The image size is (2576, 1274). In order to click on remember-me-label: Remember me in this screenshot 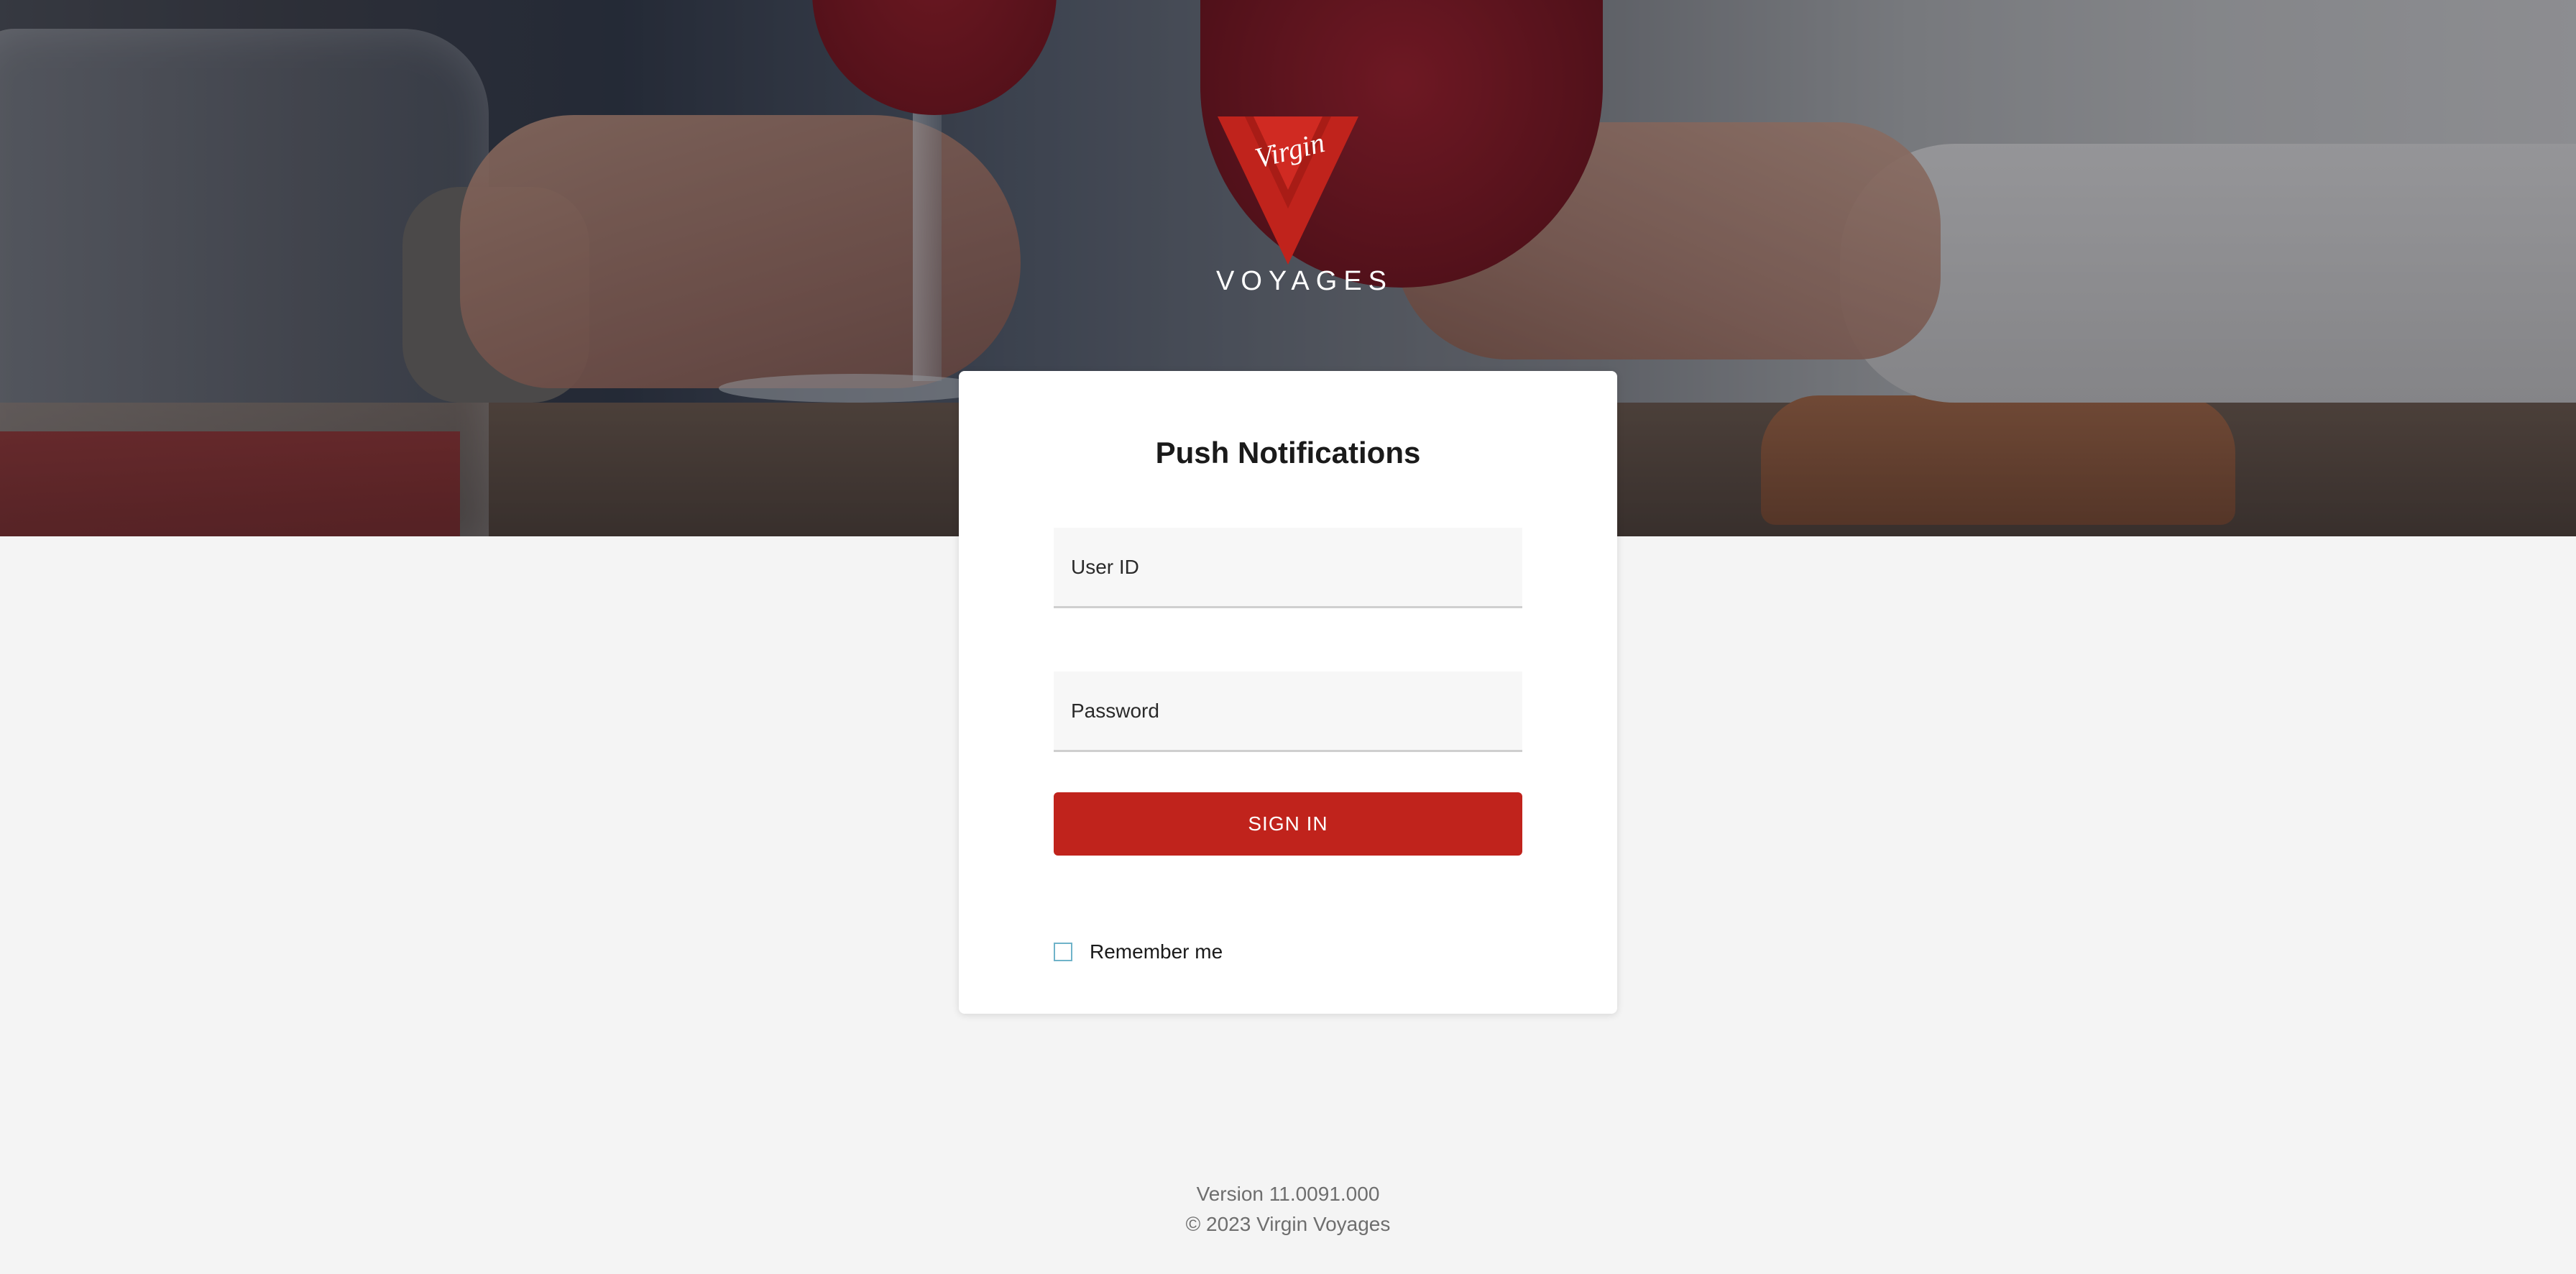, I will do `click(1156, 951)`.